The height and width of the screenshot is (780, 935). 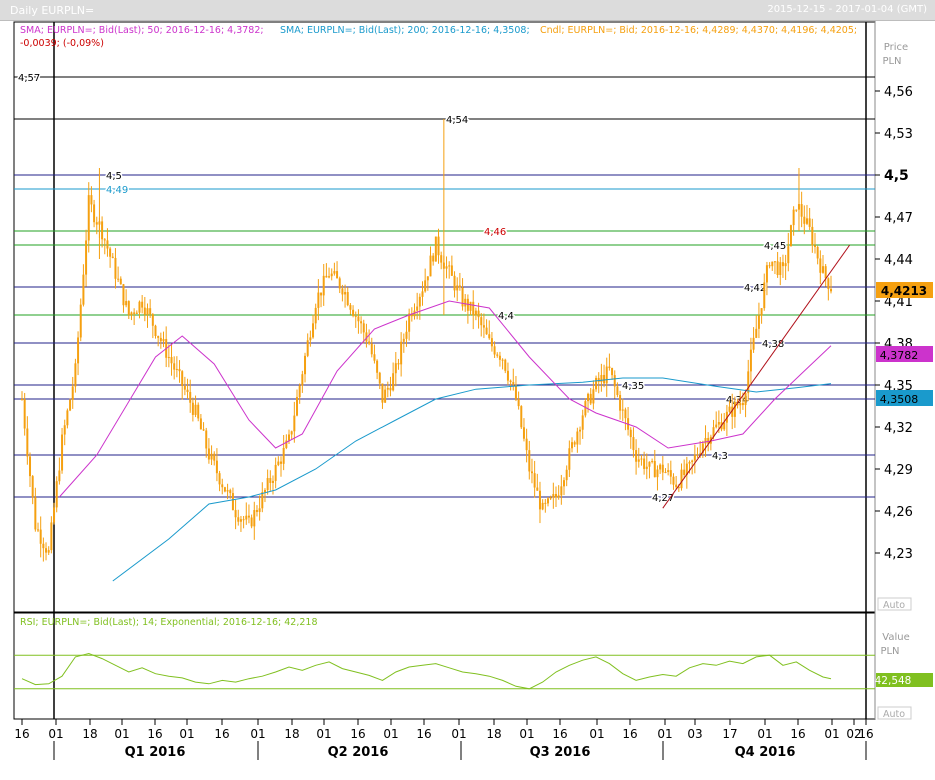 I want to click on legend-change: -0,0039; (-0,09%), so click(x=62, y=43).